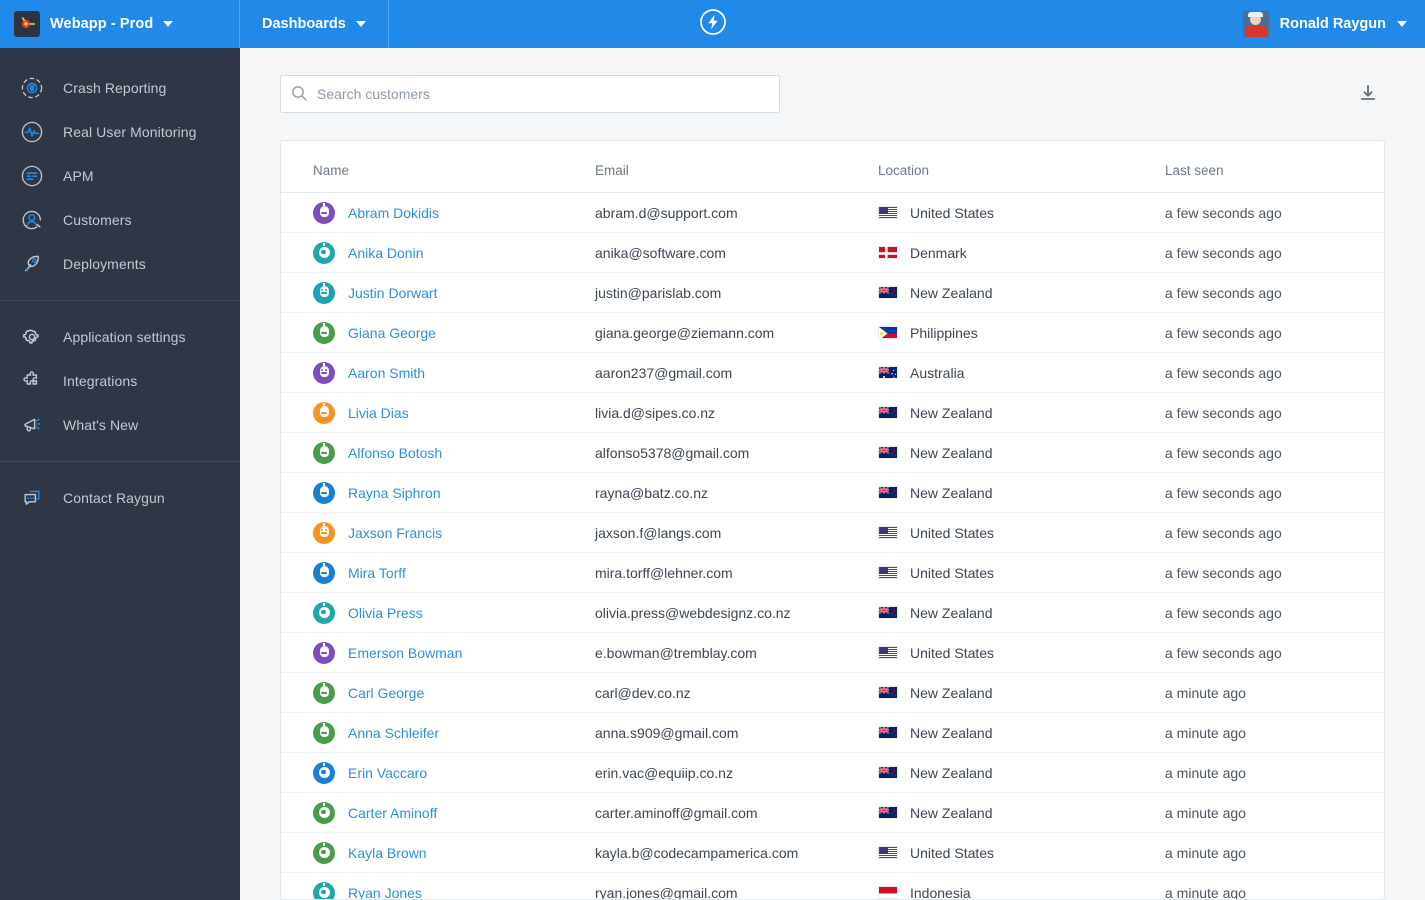 Image resolution: width=1425 pixels, height=900 pixels. I want to click on customer-name-link: Kayla Brown, so click(387, 853).